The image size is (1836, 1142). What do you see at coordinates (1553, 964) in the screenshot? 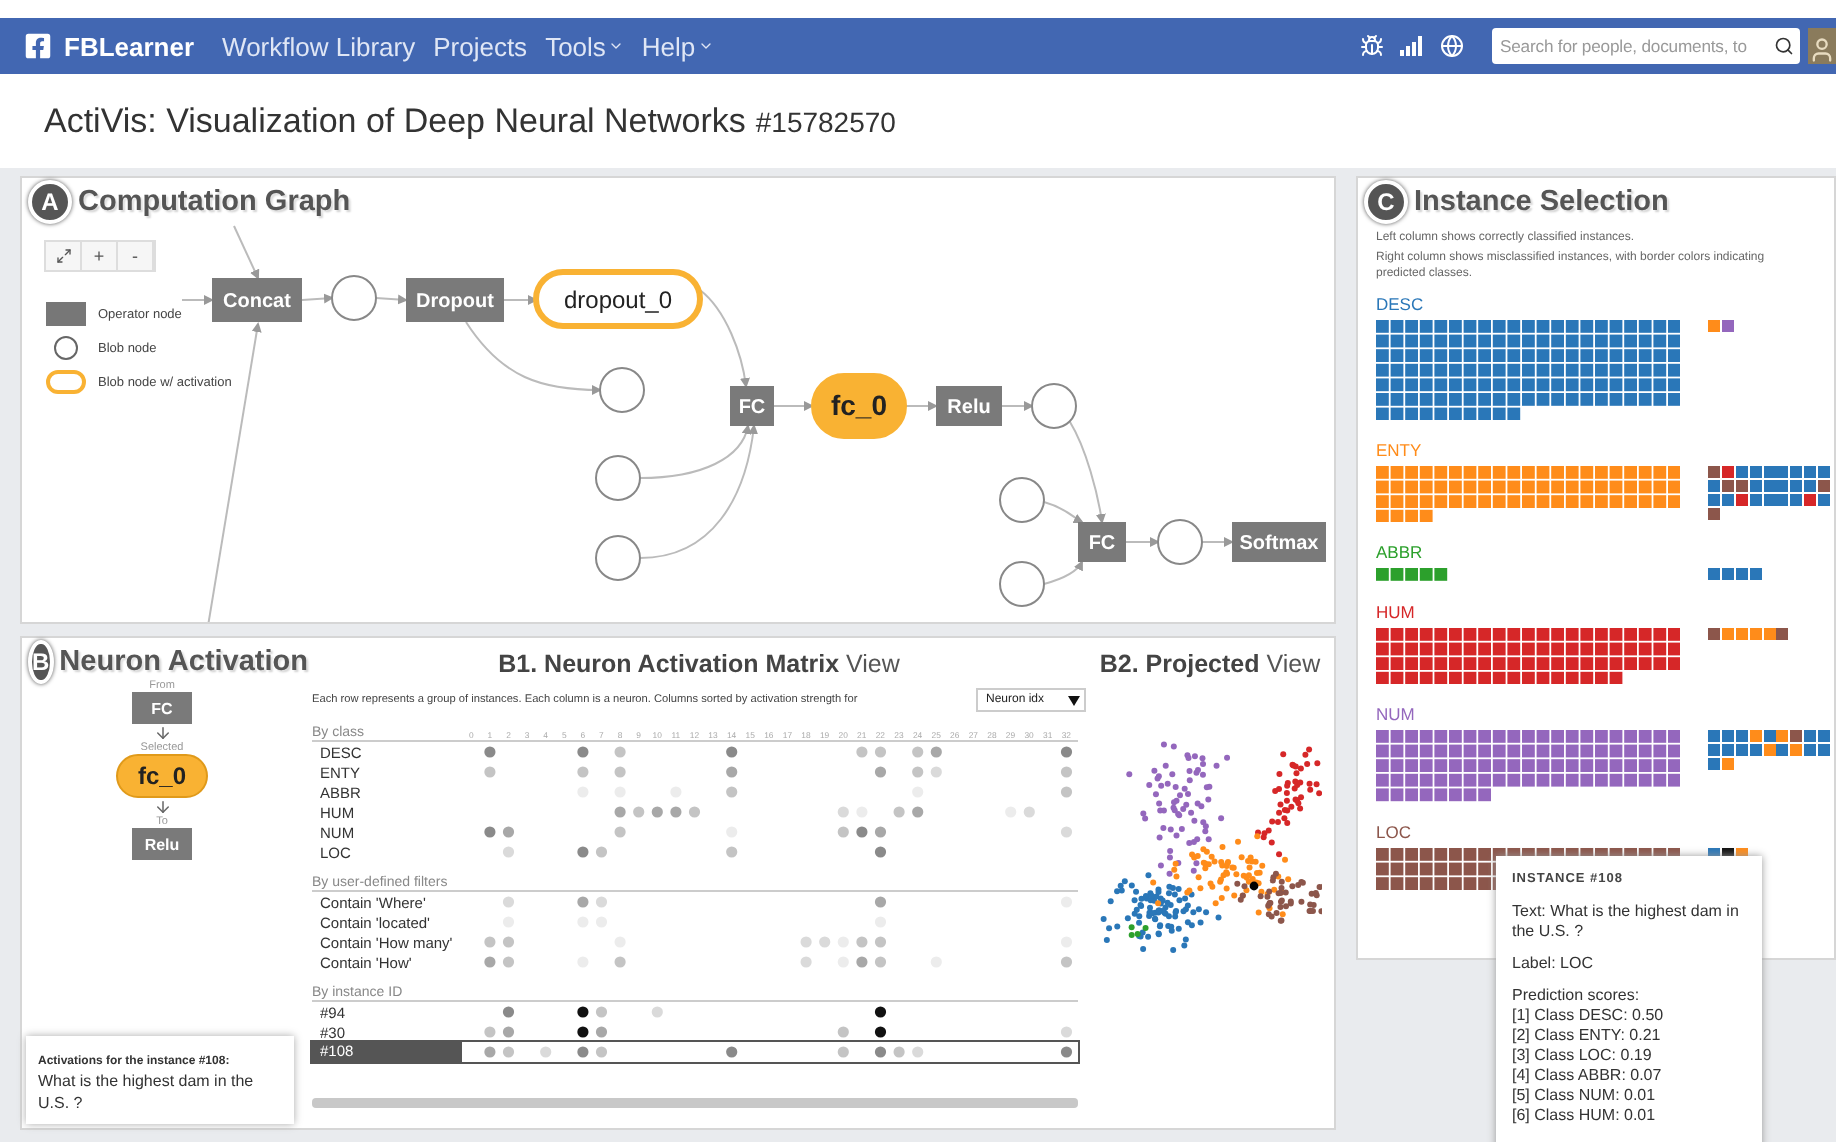
I see `tooltip-label: Label: LOC` at bounding box center [1553, 964].